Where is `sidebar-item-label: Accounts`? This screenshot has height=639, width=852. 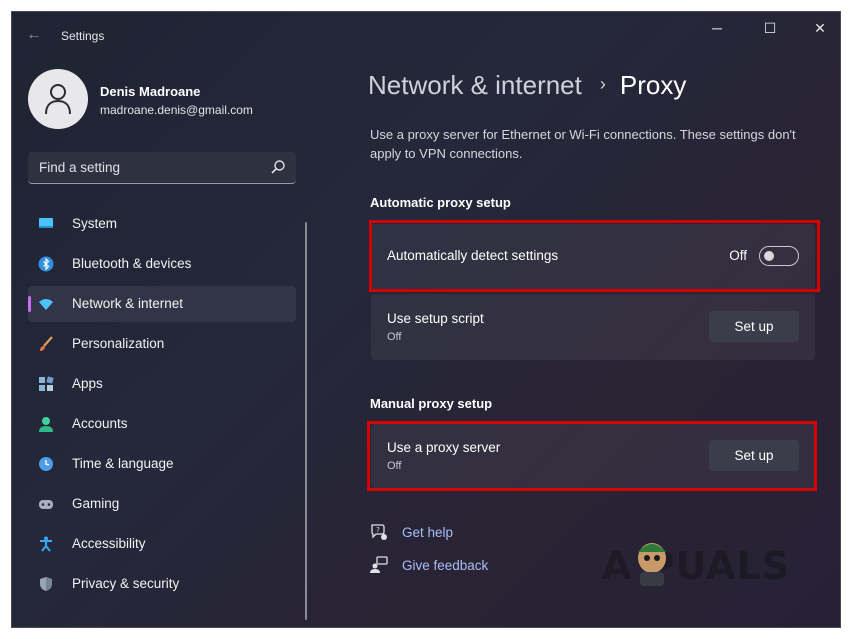 sidebar-item-label: Accounts is located at coordinates (100, 423).